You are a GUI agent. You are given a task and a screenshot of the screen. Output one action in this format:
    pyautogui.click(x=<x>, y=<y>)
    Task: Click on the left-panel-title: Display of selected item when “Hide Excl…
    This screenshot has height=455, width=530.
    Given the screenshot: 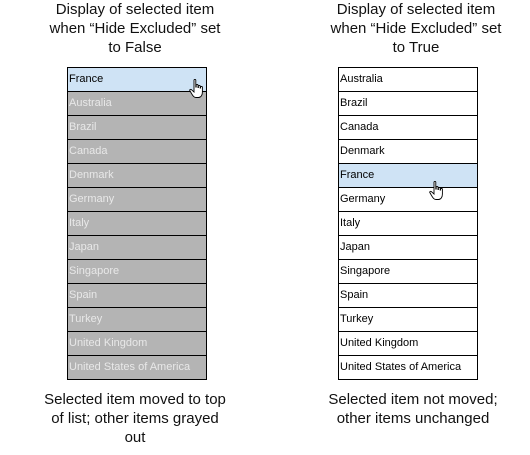 What is the action you would take?
    pyautogui.click(x=135, y=28)
    